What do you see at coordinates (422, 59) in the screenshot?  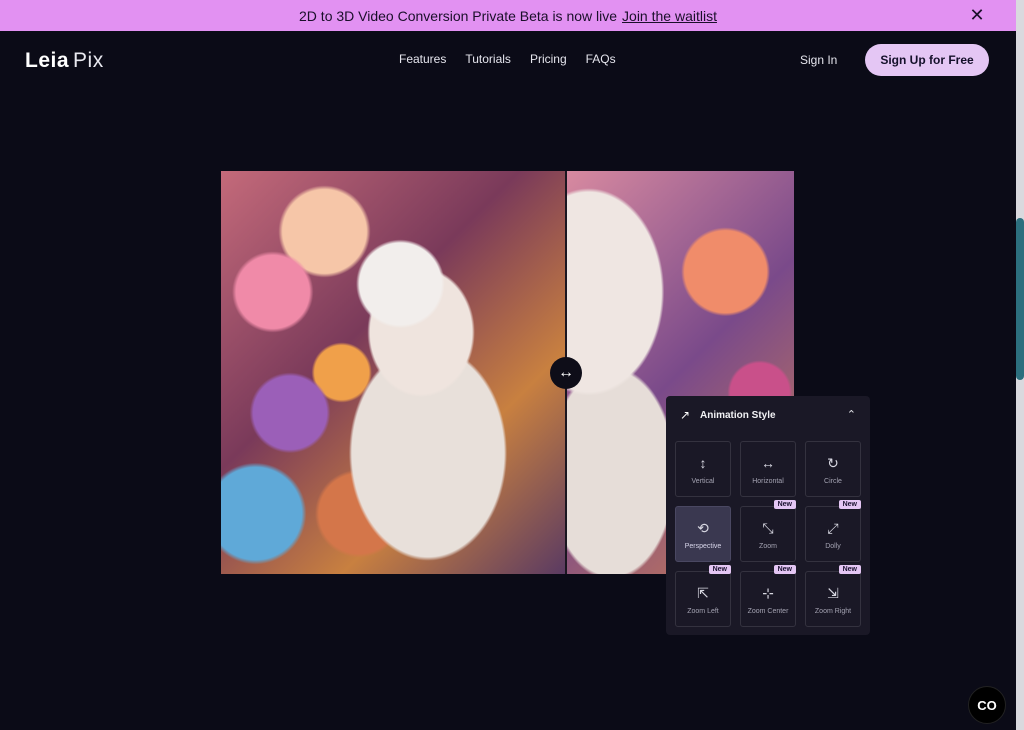 I see `nav-link-features: Features` at bounding box center [422, 59].